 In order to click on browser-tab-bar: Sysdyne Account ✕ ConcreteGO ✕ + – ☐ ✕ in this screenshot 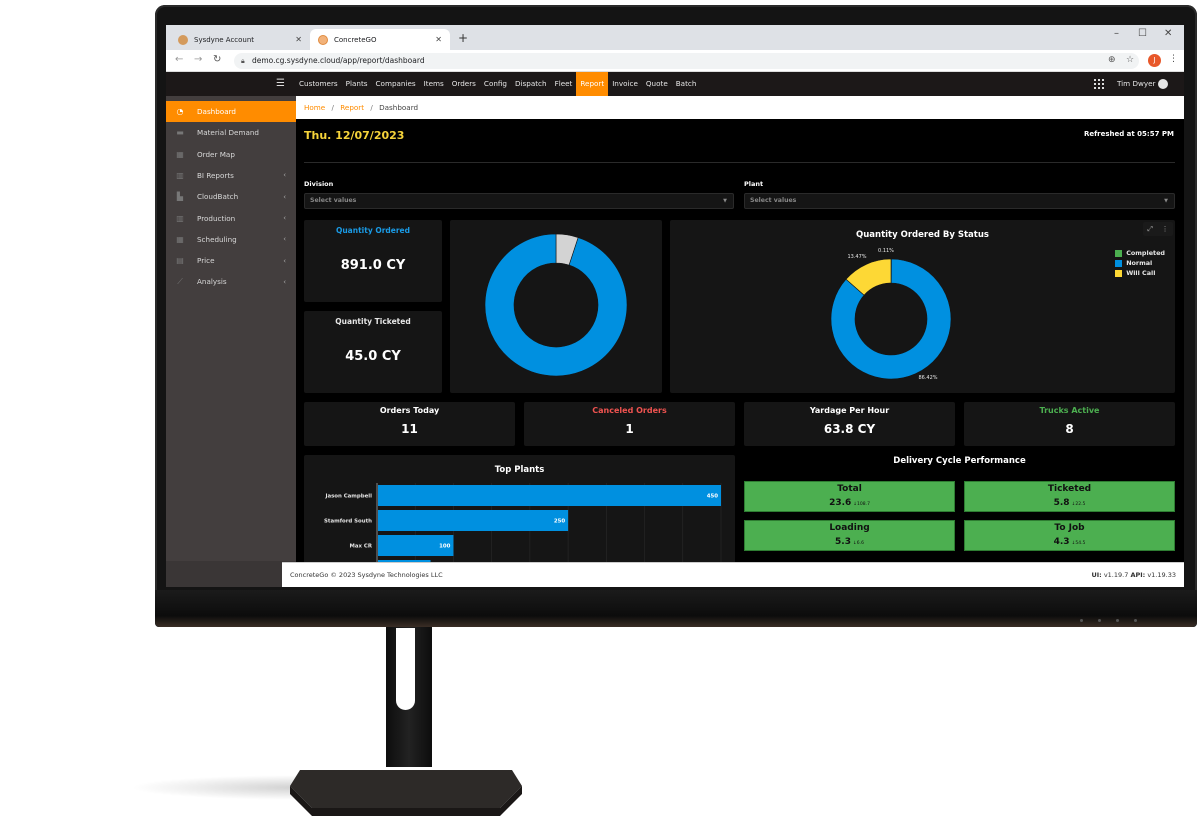, I will do `click(675, 37)`.